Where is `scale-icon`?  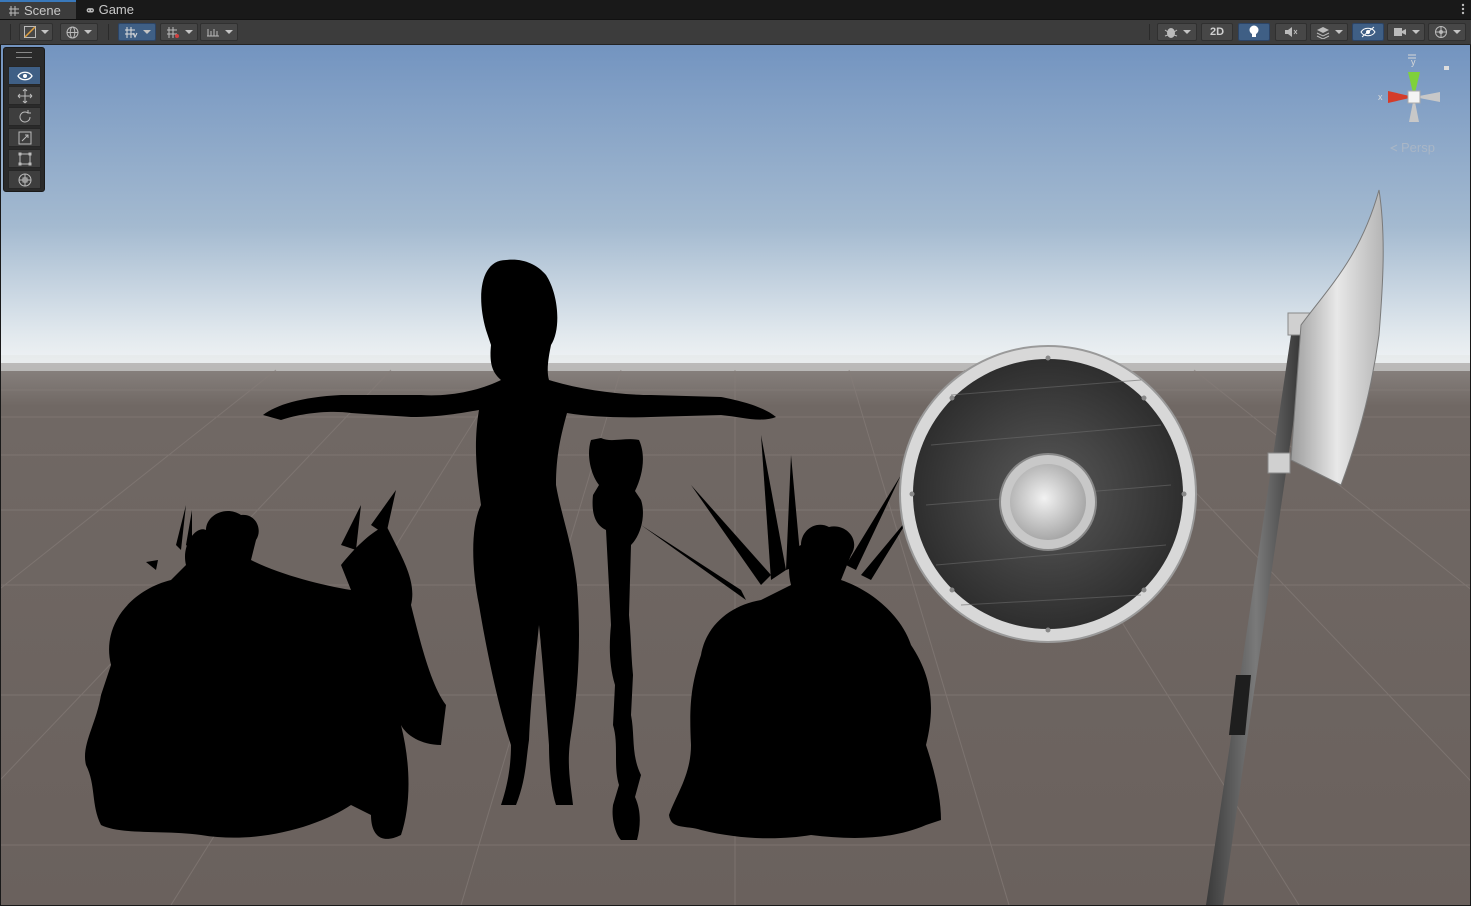 scale-icon is located at coordinates (24, 137).